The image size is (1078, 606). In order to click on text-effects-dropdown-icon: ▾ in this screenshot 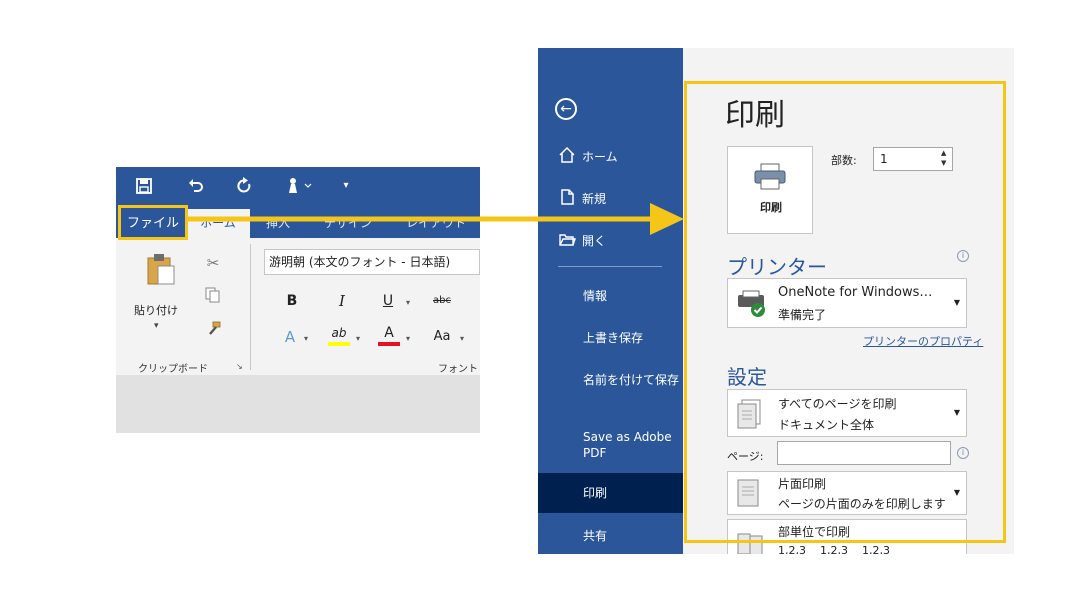, I will do `click(306, 338)`.